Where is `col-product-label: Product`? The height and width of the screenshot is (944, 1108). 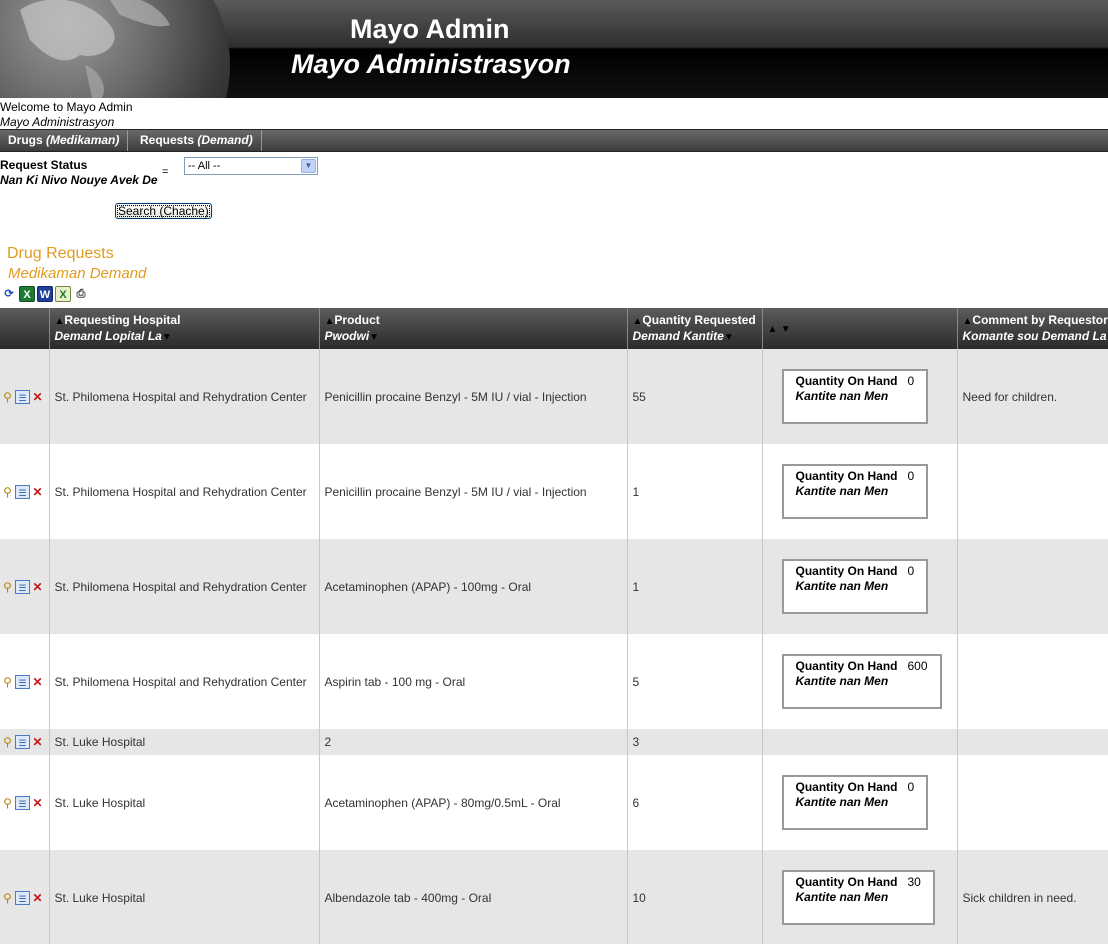 col-product-label: Product is located at coordinates (357, 319).